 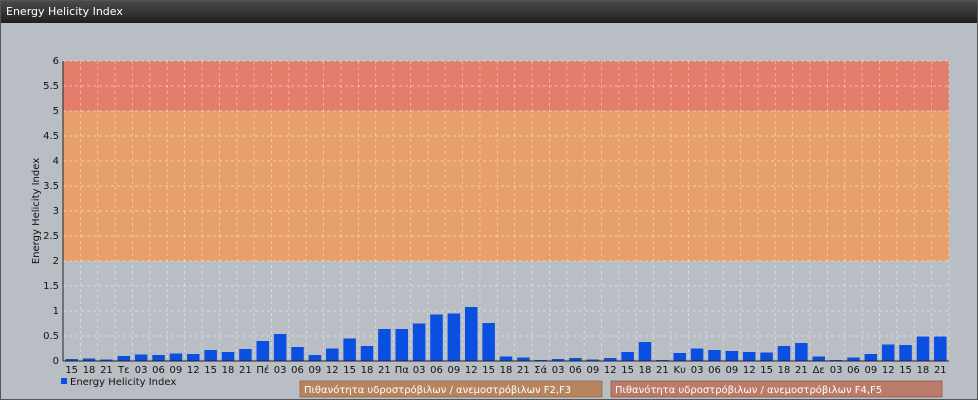 What do you see at coordinates (56, 161) in the screenshot?
I see `y-tick-label-8: 4` at bounding box center [56, 161].